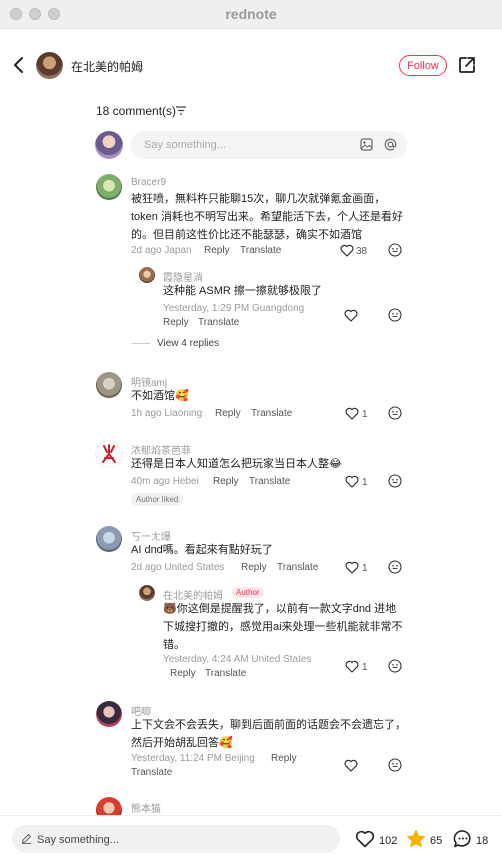 This screenshot has width=502, height=860. What do you see at coordinates (109, 145) in the screenshot?
I see `my-avatar` at bounding box center [109, 145].